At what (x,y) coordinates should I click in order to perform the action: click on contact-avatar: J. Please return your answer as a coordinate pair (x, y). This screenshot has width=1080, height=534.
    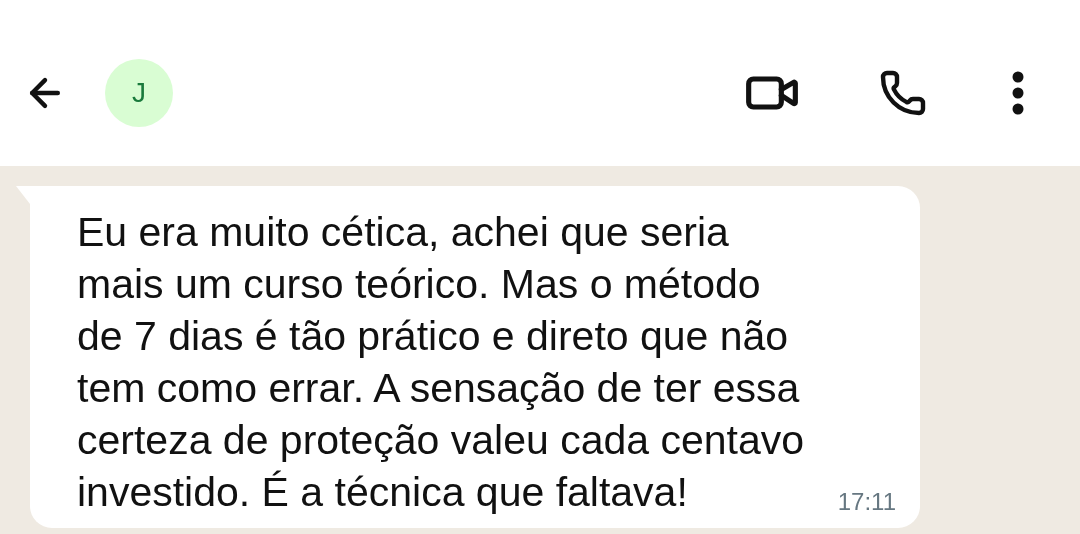
    Looking at the image, I should click on (139, 93).